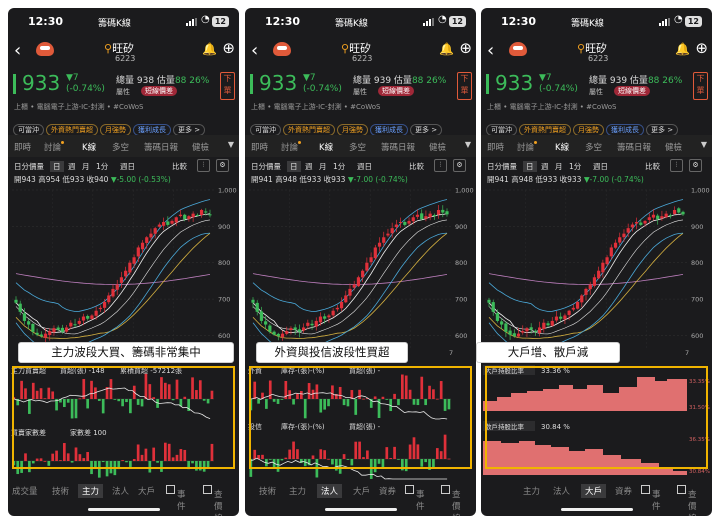 This screenshot has height=522, width=720. What do you see at coordinates (461, 227) in the screenshot?
I see `y-tick-label: 900` at bounding box center [461, 227].